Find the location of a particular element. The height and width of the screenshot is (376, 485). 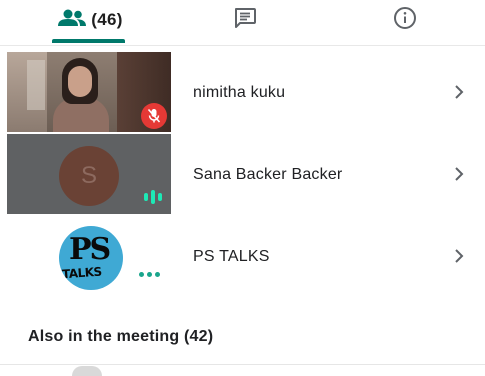

mic-off-icon is located at coordinates (154, 116).